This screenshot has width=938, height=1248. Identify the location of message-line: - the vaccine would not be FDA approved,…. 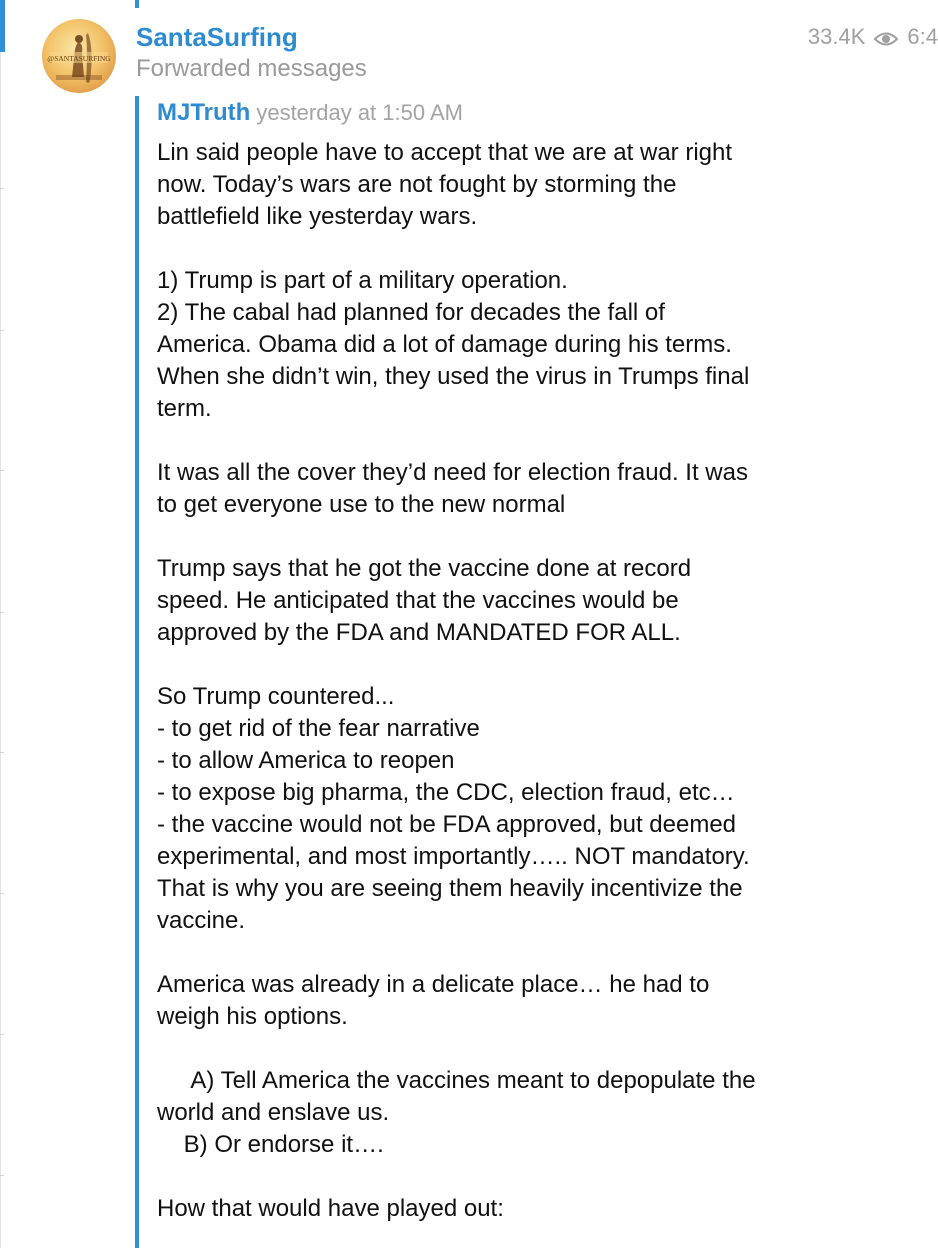
(447, 824).